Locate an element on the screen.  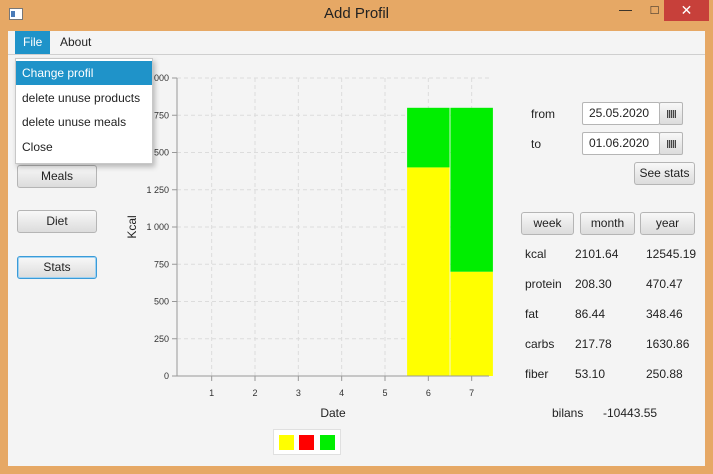
legend-swatch-red is located at coordinates (306, 442).